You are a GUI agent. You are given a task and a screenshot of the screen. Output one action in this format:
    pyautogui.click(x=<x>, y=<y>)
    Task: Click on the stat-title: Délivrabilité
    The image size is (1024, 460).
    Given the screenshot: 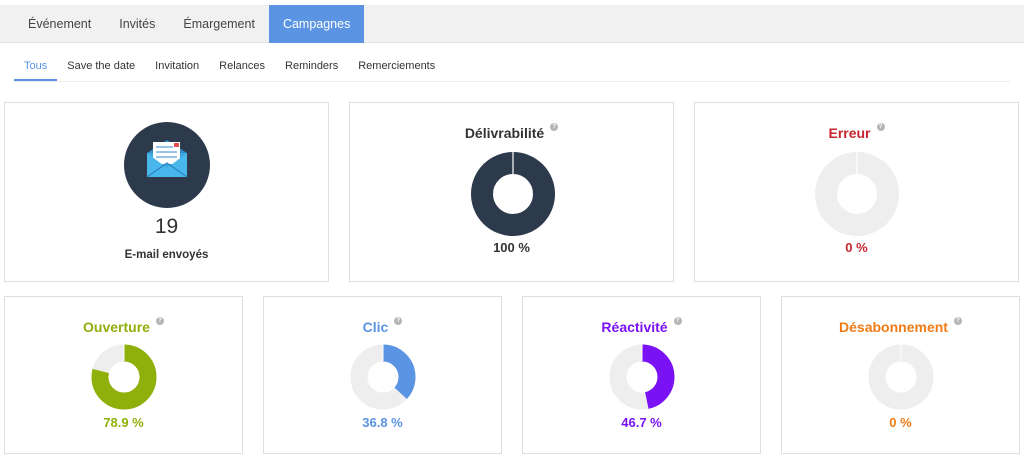 What is the action you would take?
    pyautogui.click(x=504, y=133)
    